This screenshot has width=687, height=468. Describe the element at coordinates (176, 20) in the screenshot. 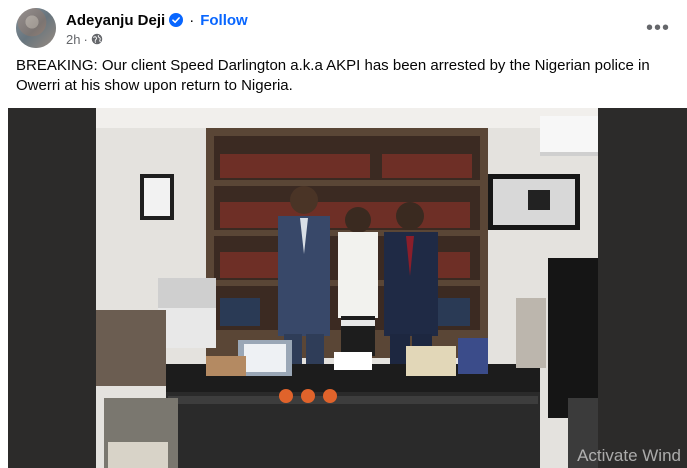

I see `verified-badge-icon` at that location.